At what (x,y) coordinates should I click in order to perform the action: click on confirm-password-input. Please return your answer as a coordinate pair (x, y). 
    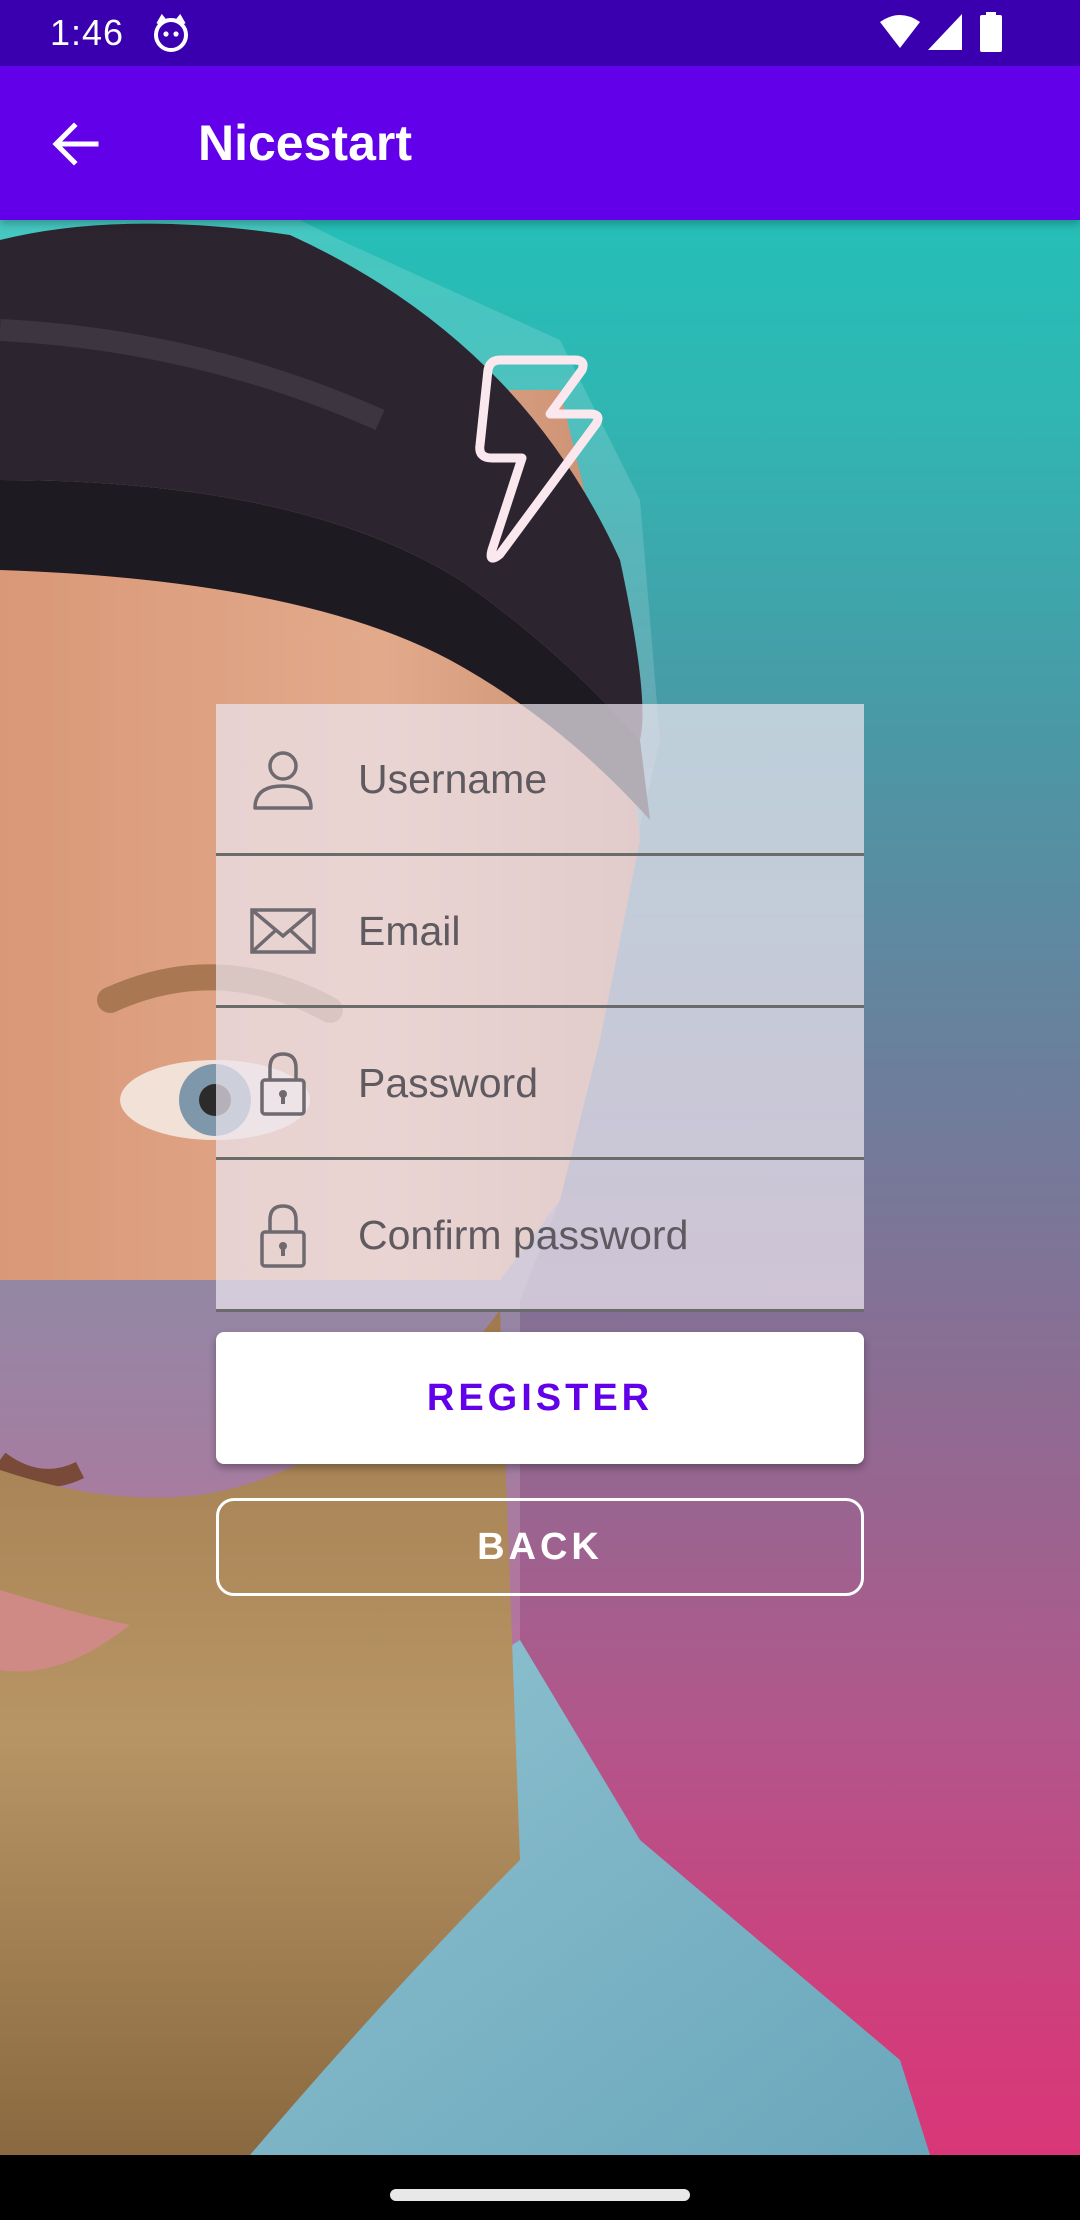
    Looking at the image, I should click on (598, 1235).